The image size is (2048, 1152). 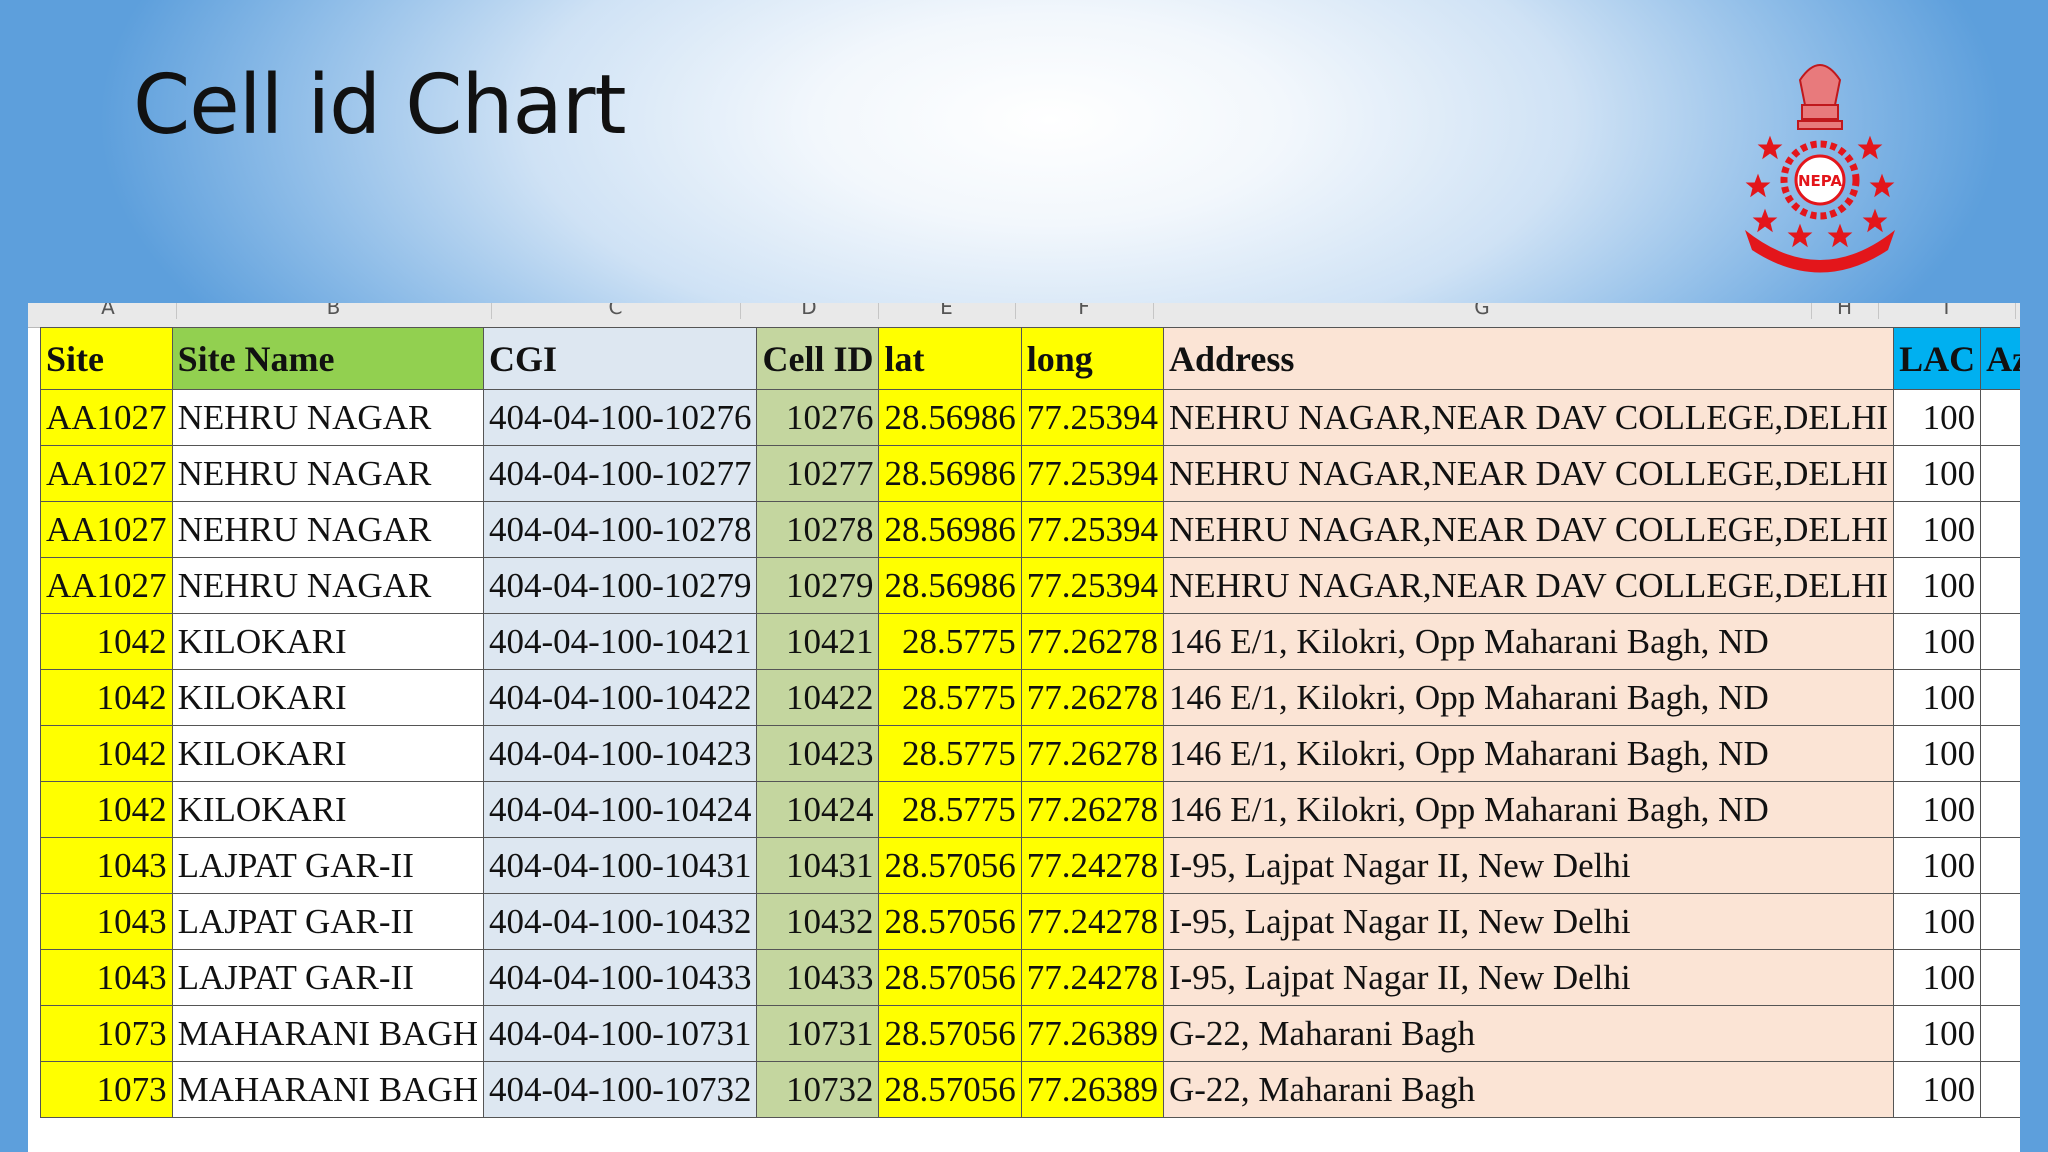 What do you see at coordinates (818, 585) in the screenshot?
I see `cell-id-cell: 10279` at bounding box center [818, 585].